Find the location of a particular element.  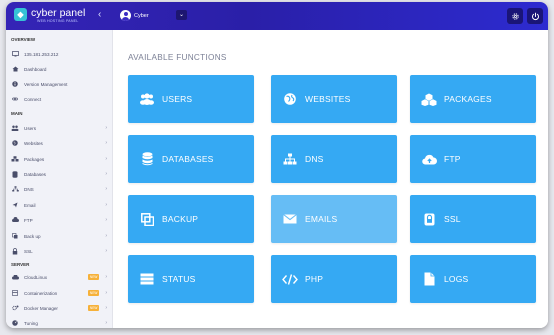

tile-label: LOGS is located at coordinates (456, 279).